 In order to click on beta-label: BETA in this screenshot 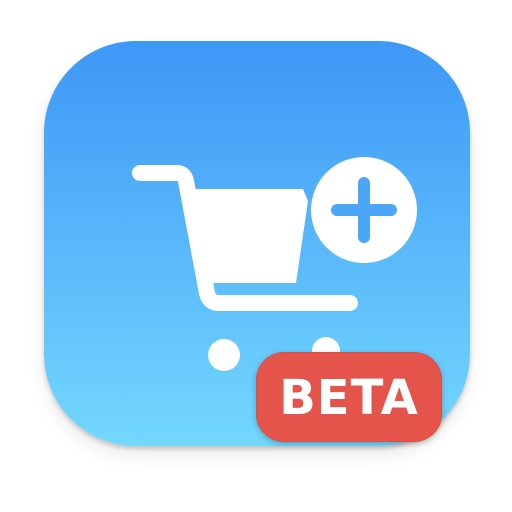, I will do `click(349, 398)`.